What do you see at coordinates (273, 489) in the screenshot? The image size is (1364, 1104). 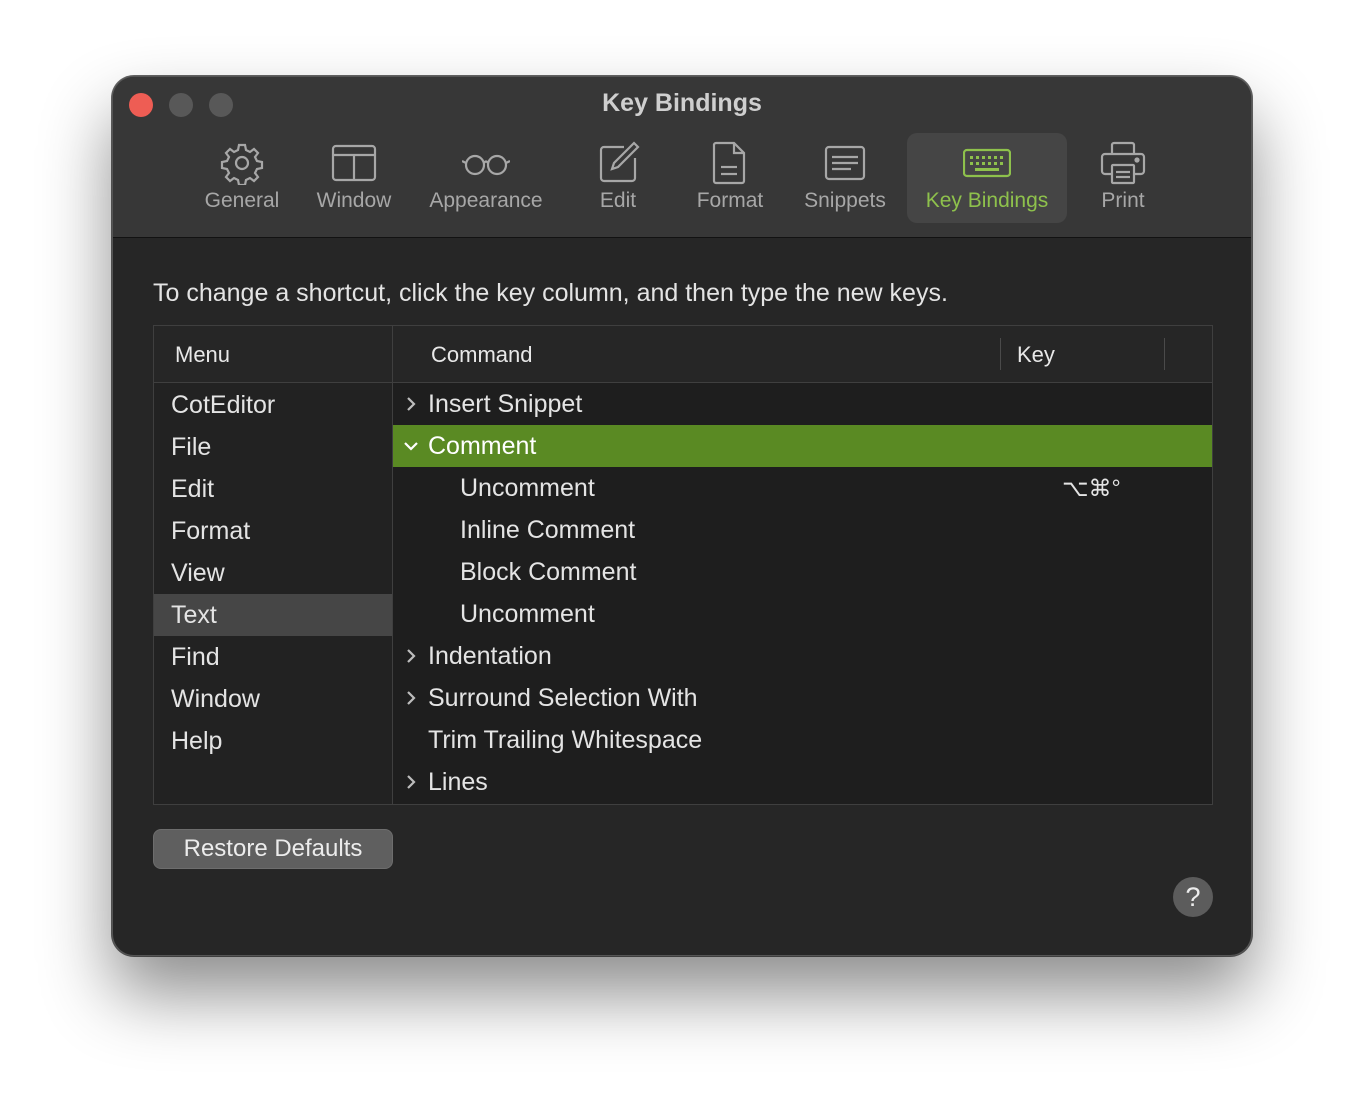 I see `menu-item-edit: Edit` at bounding box center [273, 489].